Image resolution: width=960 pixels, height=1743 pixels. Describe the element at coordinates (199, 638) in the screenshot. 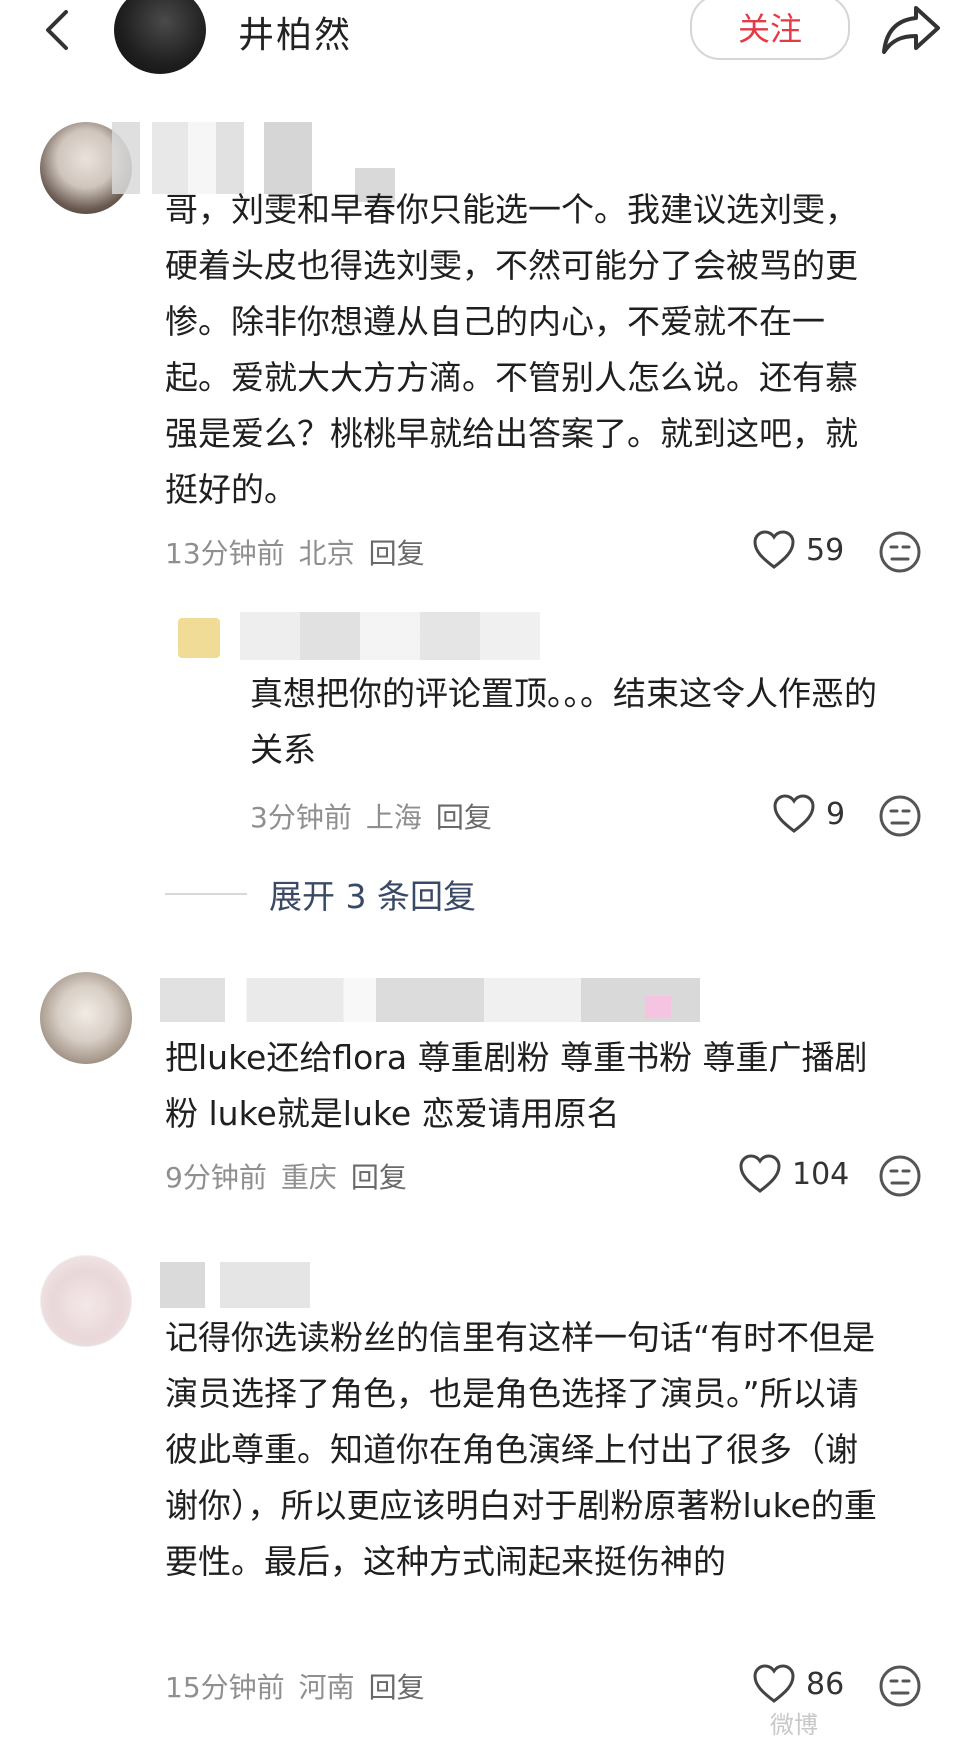

I see `reply-avatar` at that location.